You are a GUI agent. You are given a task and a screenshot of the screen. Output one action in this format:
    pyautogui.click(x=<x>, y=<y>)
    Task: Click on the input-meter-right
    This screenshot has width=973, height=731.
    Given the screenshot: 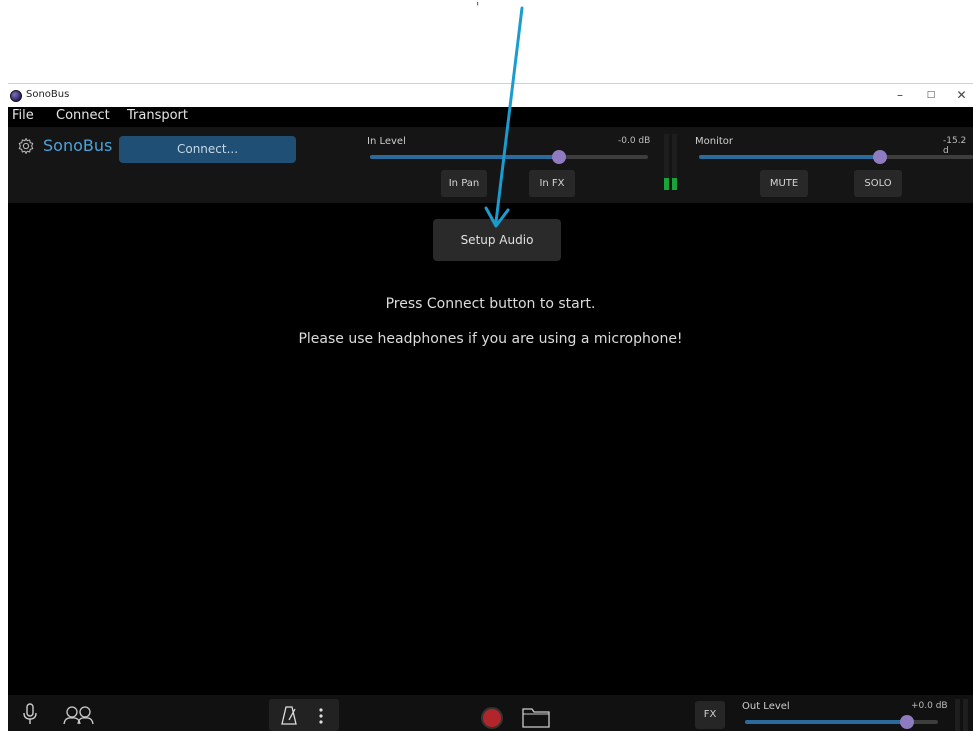 What is the action you would take?
    pyautogui.click(x=674, y=162)
    